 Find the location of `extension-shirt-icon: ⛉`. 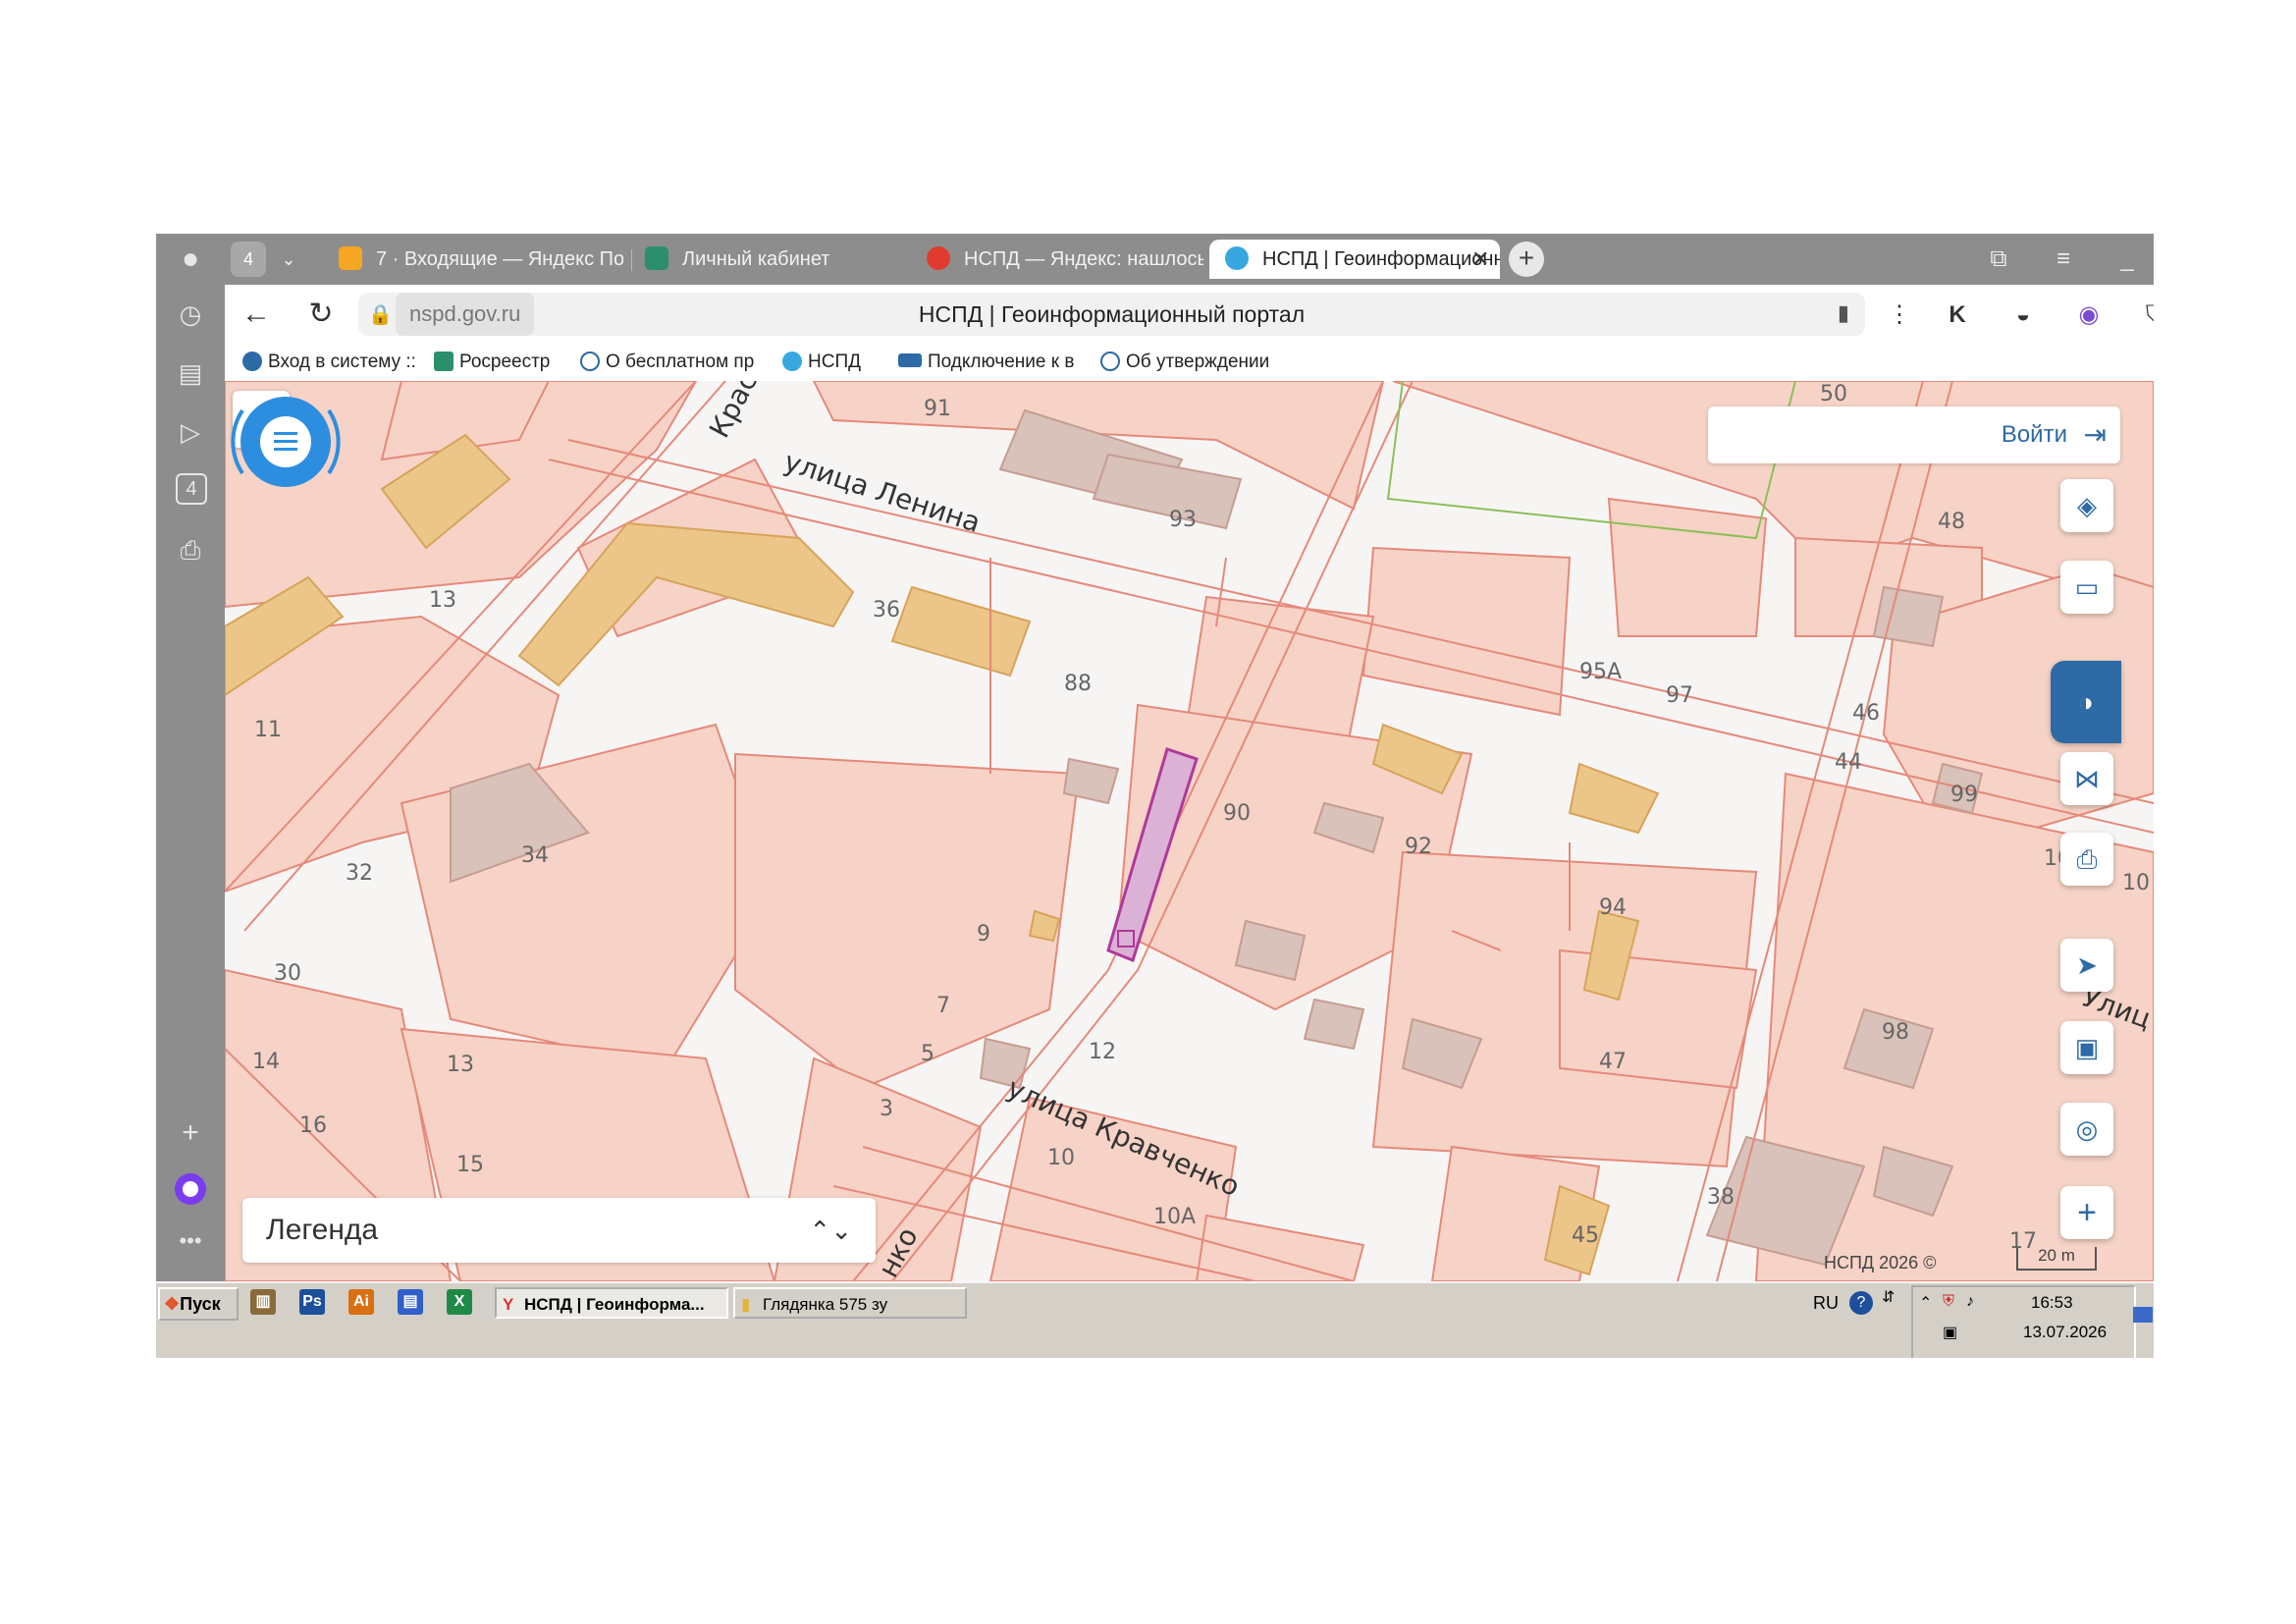

extension-shirt-icon: ⛉ is located at coordinates (2146, 315).